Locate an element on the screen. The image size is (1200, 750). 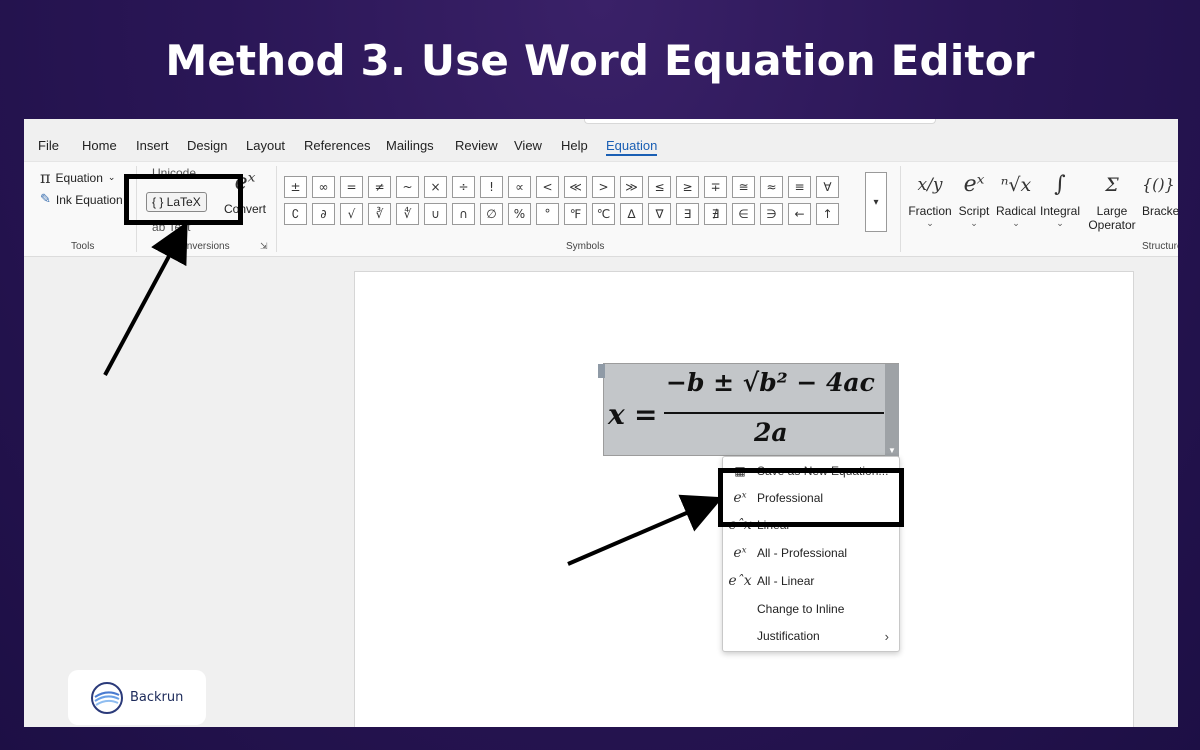
backrun-logo: Backrun is located at coordinates (137, 697).